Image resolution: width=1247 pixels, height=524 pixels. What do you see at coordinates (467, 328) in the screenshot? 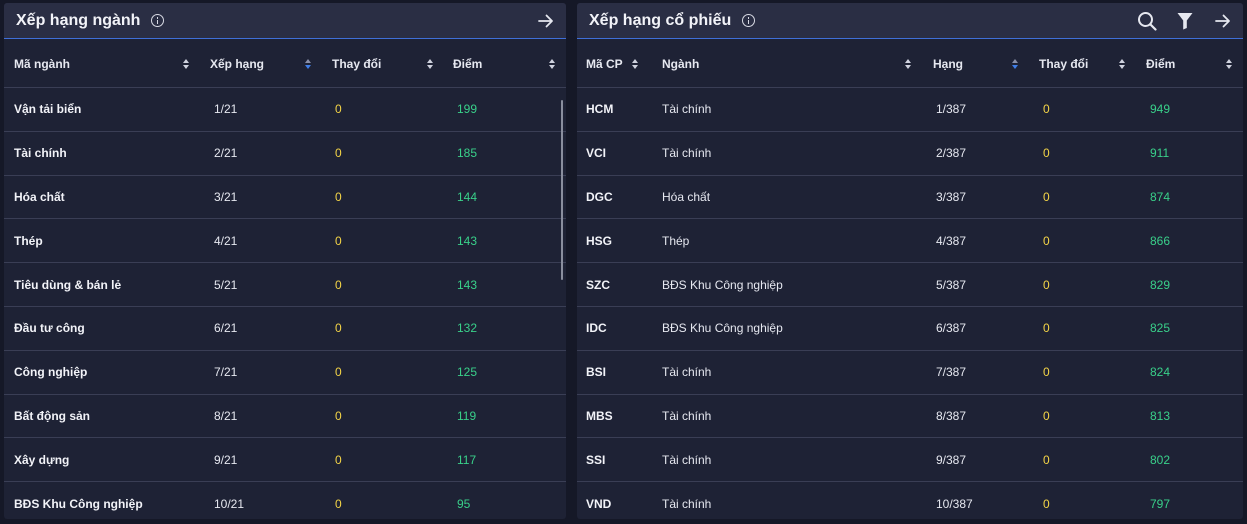
I see `sector-score: 132` at bounding box center [467, 328].